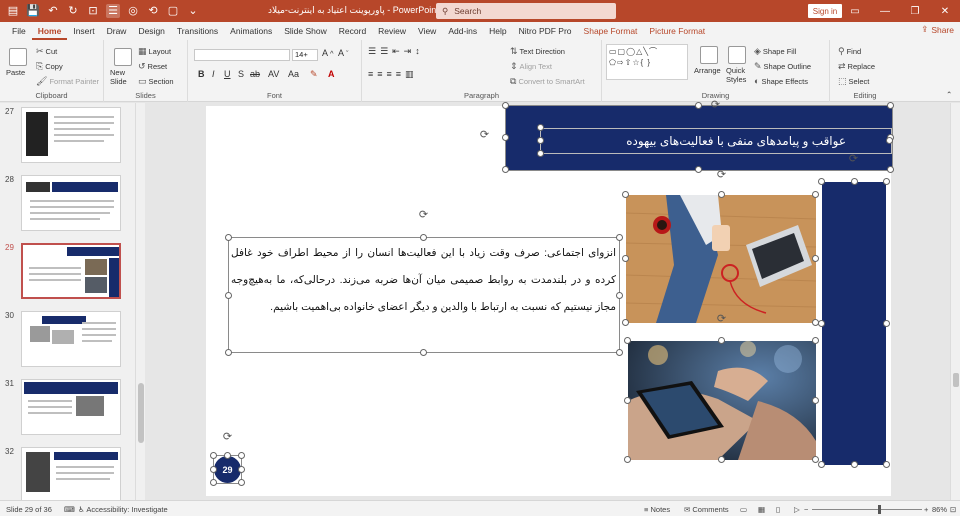  I want to click on slide-scrollbar, so click(955, 301).